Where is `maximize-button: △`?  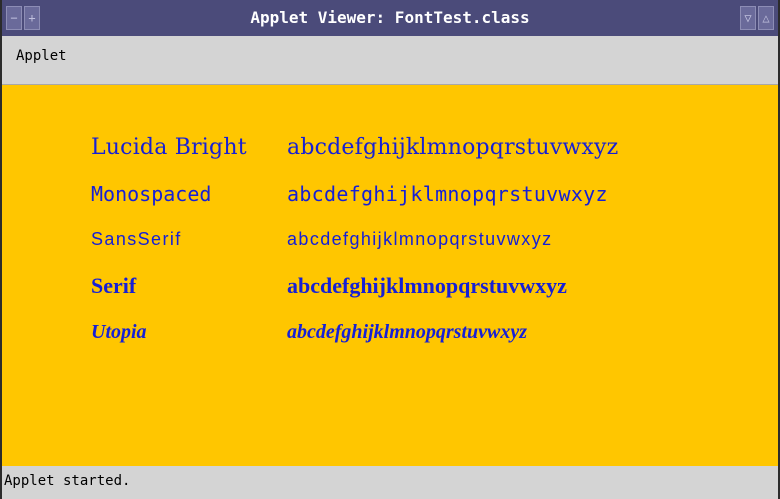 maximize-button: △ is located at coordinates (766, 18).